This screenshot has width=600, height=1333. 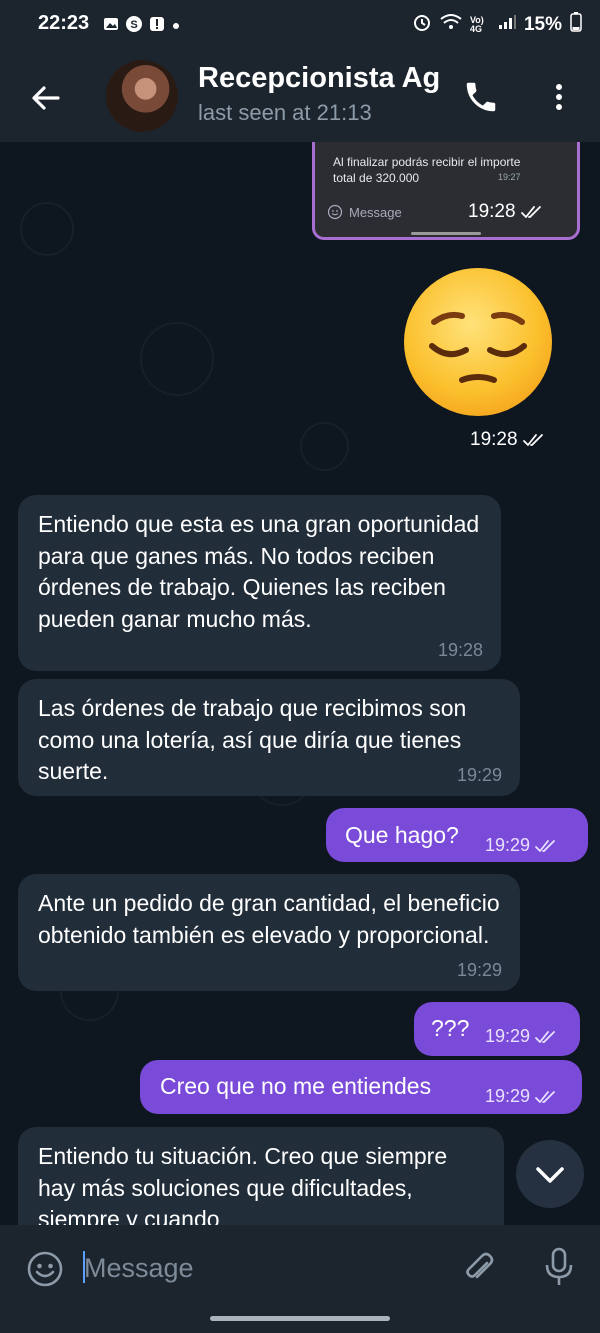 I want to click on contact-avatar, so click(x=142, y=96).